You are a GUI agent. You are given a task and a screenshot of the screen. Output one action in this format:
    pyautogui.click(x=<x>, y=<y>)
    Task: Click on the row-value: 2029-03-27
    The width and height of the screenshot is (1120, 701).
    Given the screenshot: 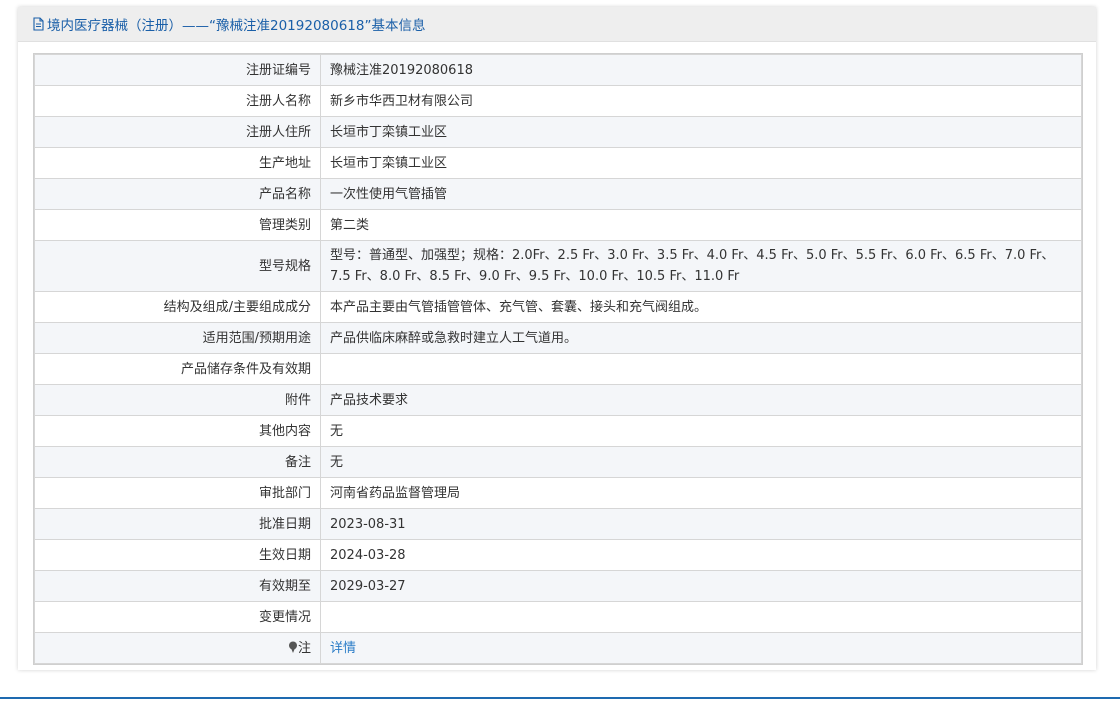 What is the action you would take?
    pyautogui.click(x=701, y=586)
    